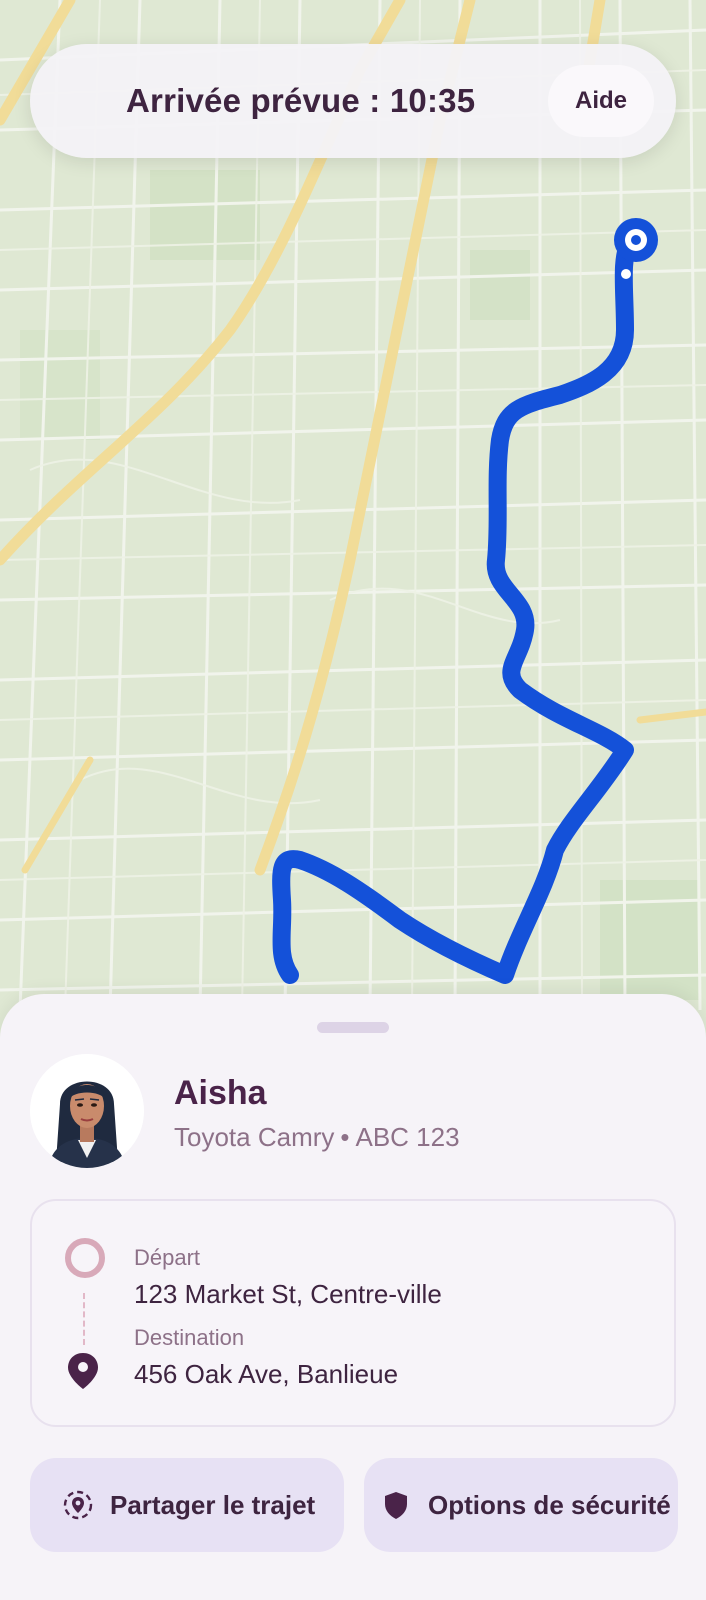 Image resolution: width=706 pixels, height=1600 pixels. Describe the element at coordinates (407, 1137) in the screenshot. I see `license-plate: ABC 123` at that location.